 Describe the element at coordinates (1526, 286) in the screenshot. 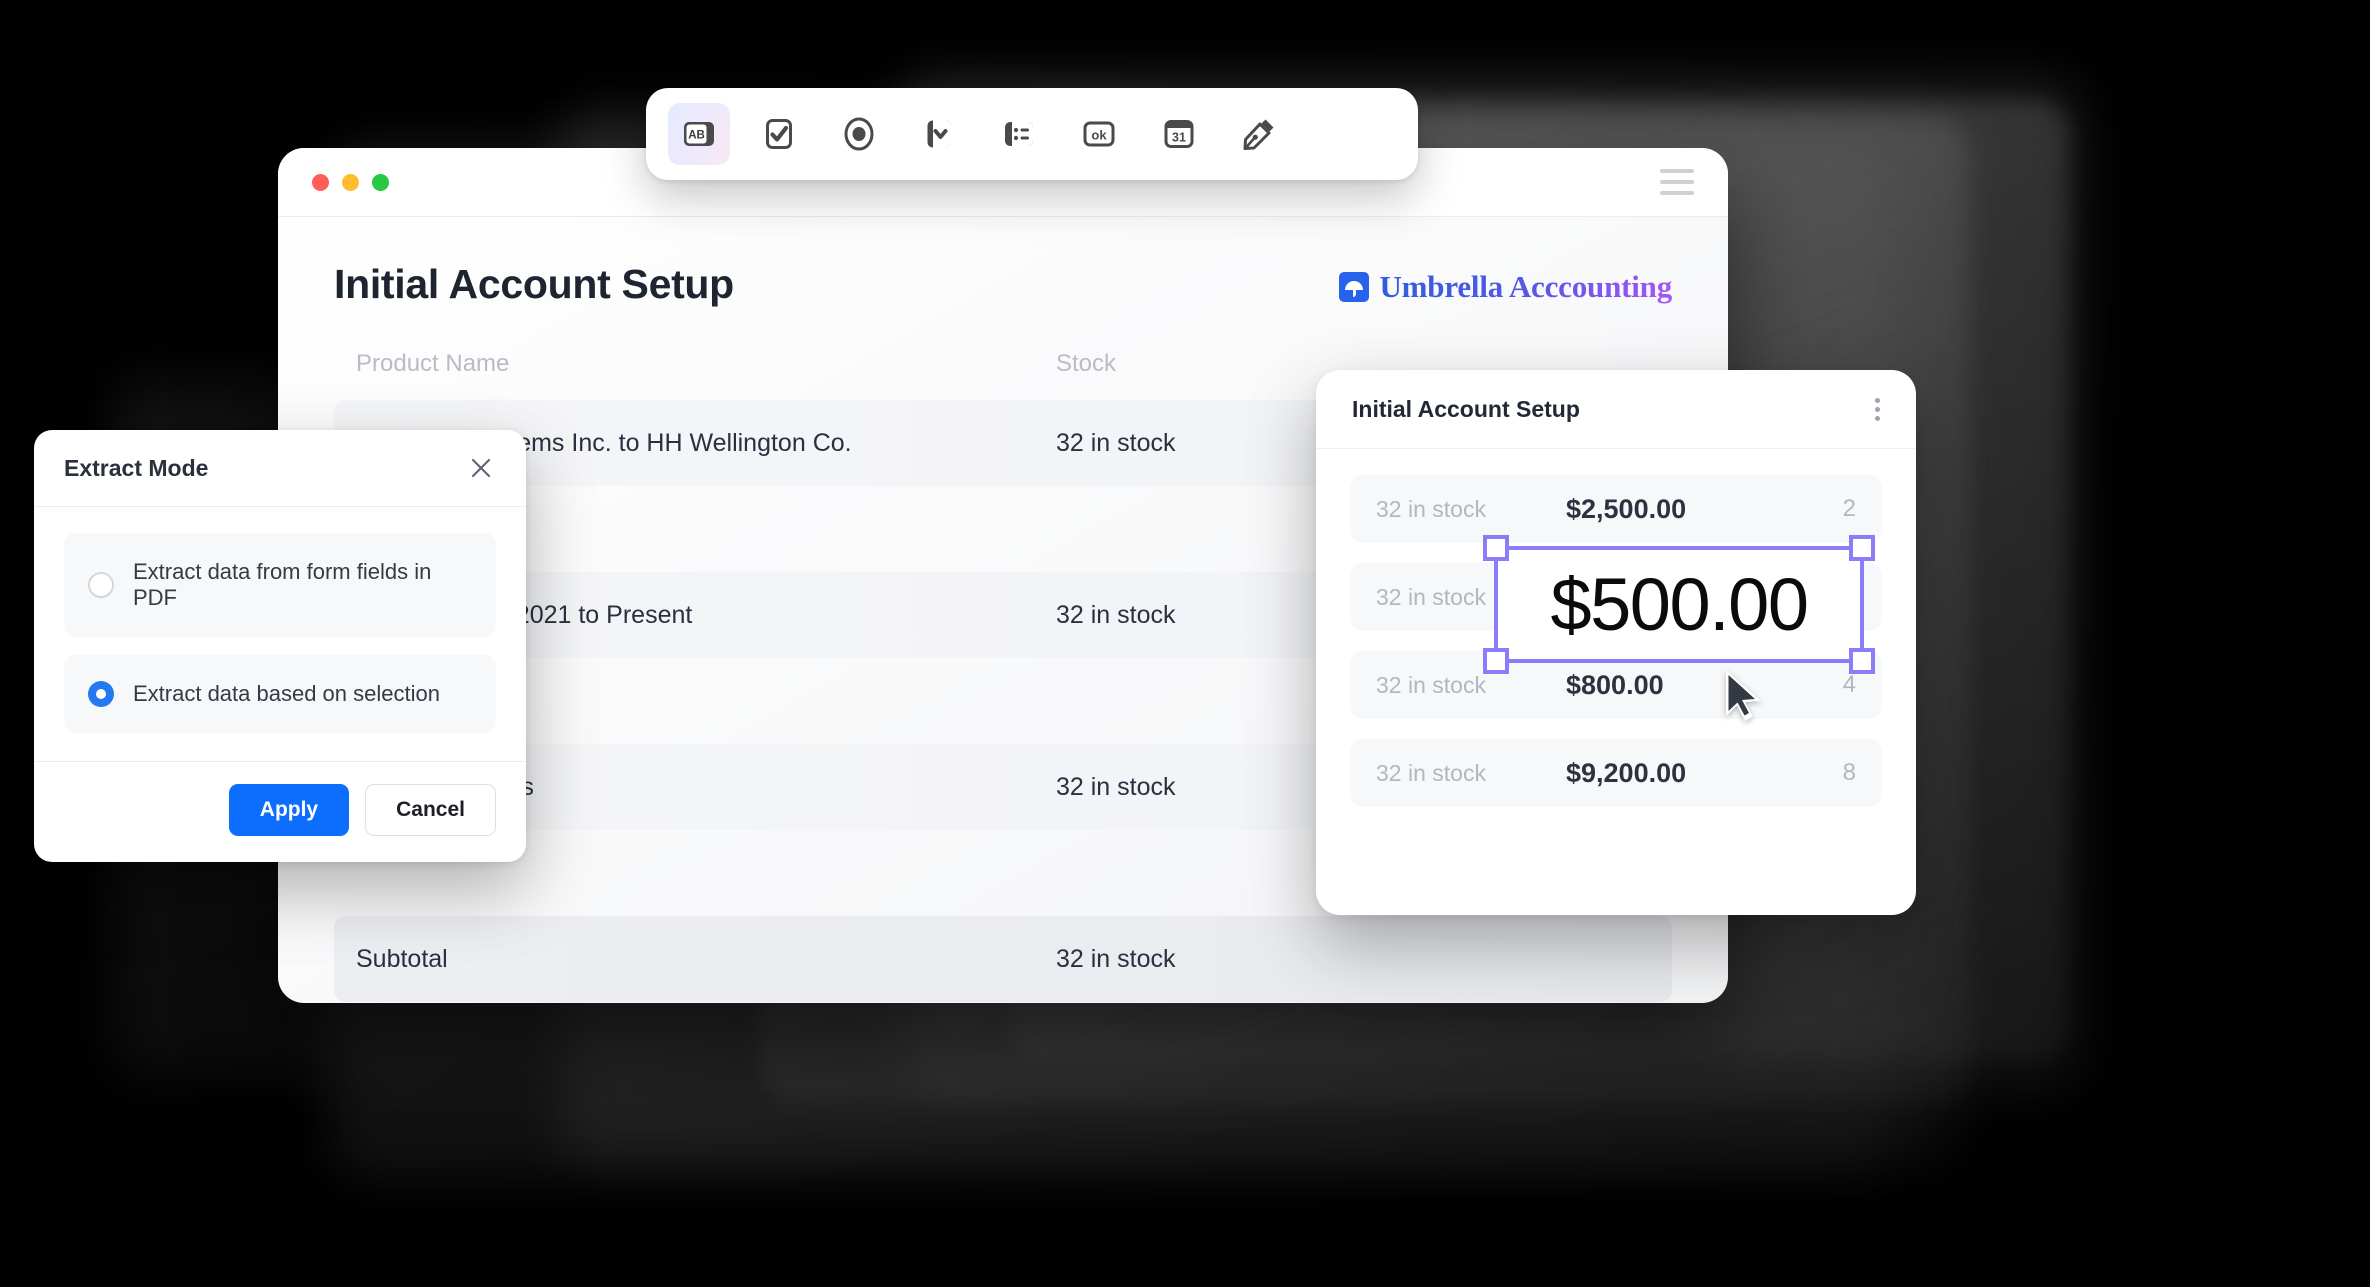

I see `brand-name: Umbrella Acccounting` at that location.